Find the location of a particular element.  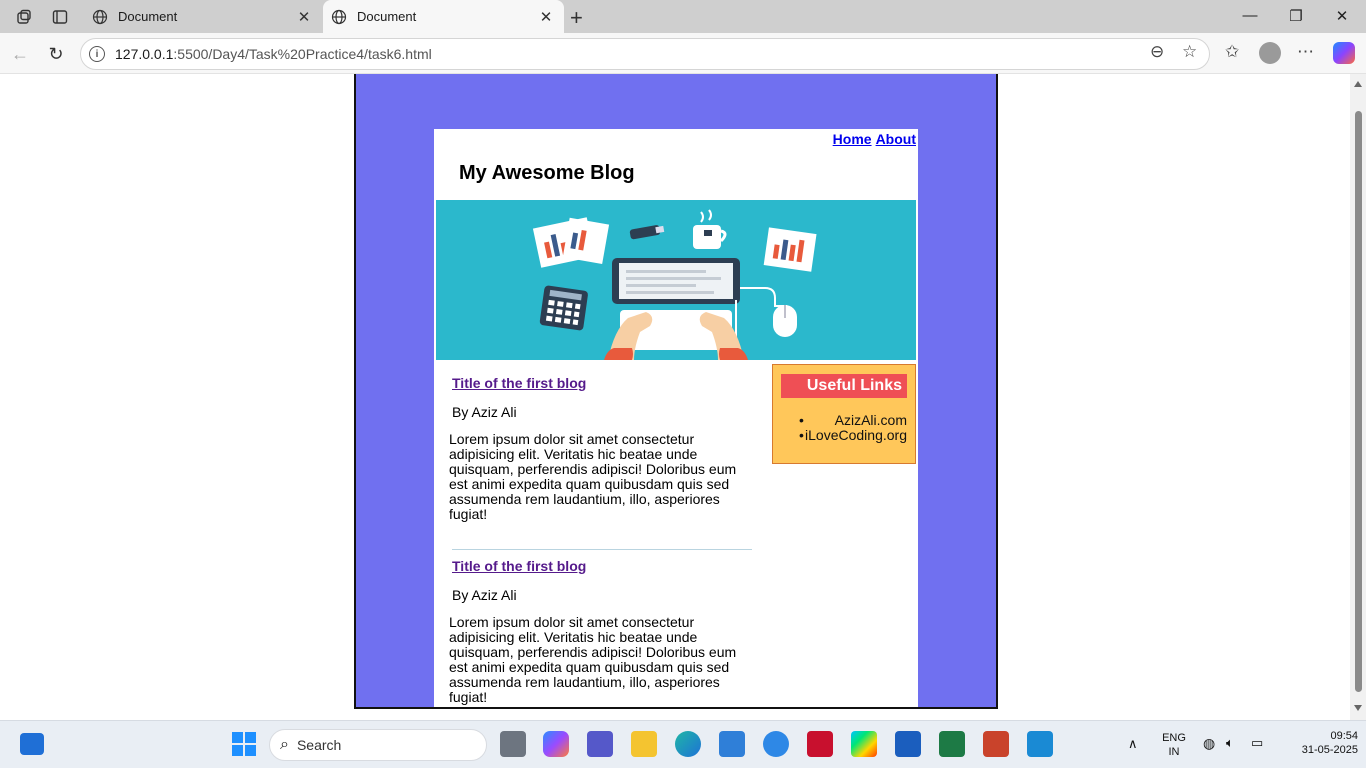

sidebar-links: AzizAli.com iLoveCoding.org is located at coordinates (847, 428).